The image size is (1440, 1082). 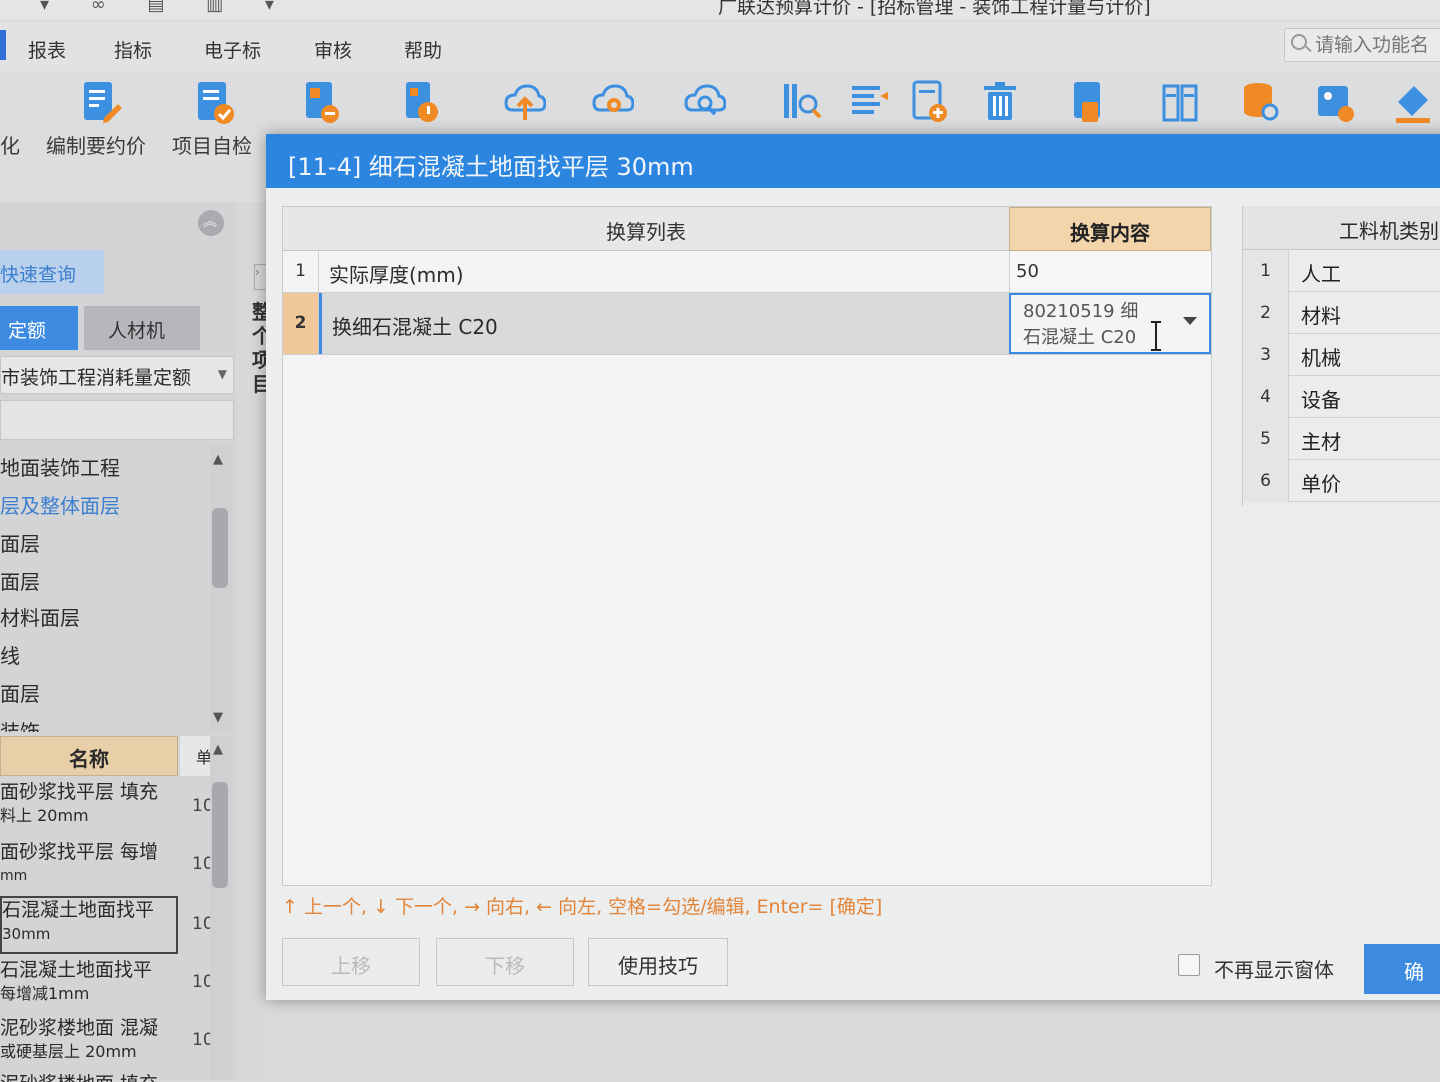 What do you see at coordinates (232, 49) in the screenshot?
I see `menu-e-bid: 电子标` at bounding box center [232, 49].